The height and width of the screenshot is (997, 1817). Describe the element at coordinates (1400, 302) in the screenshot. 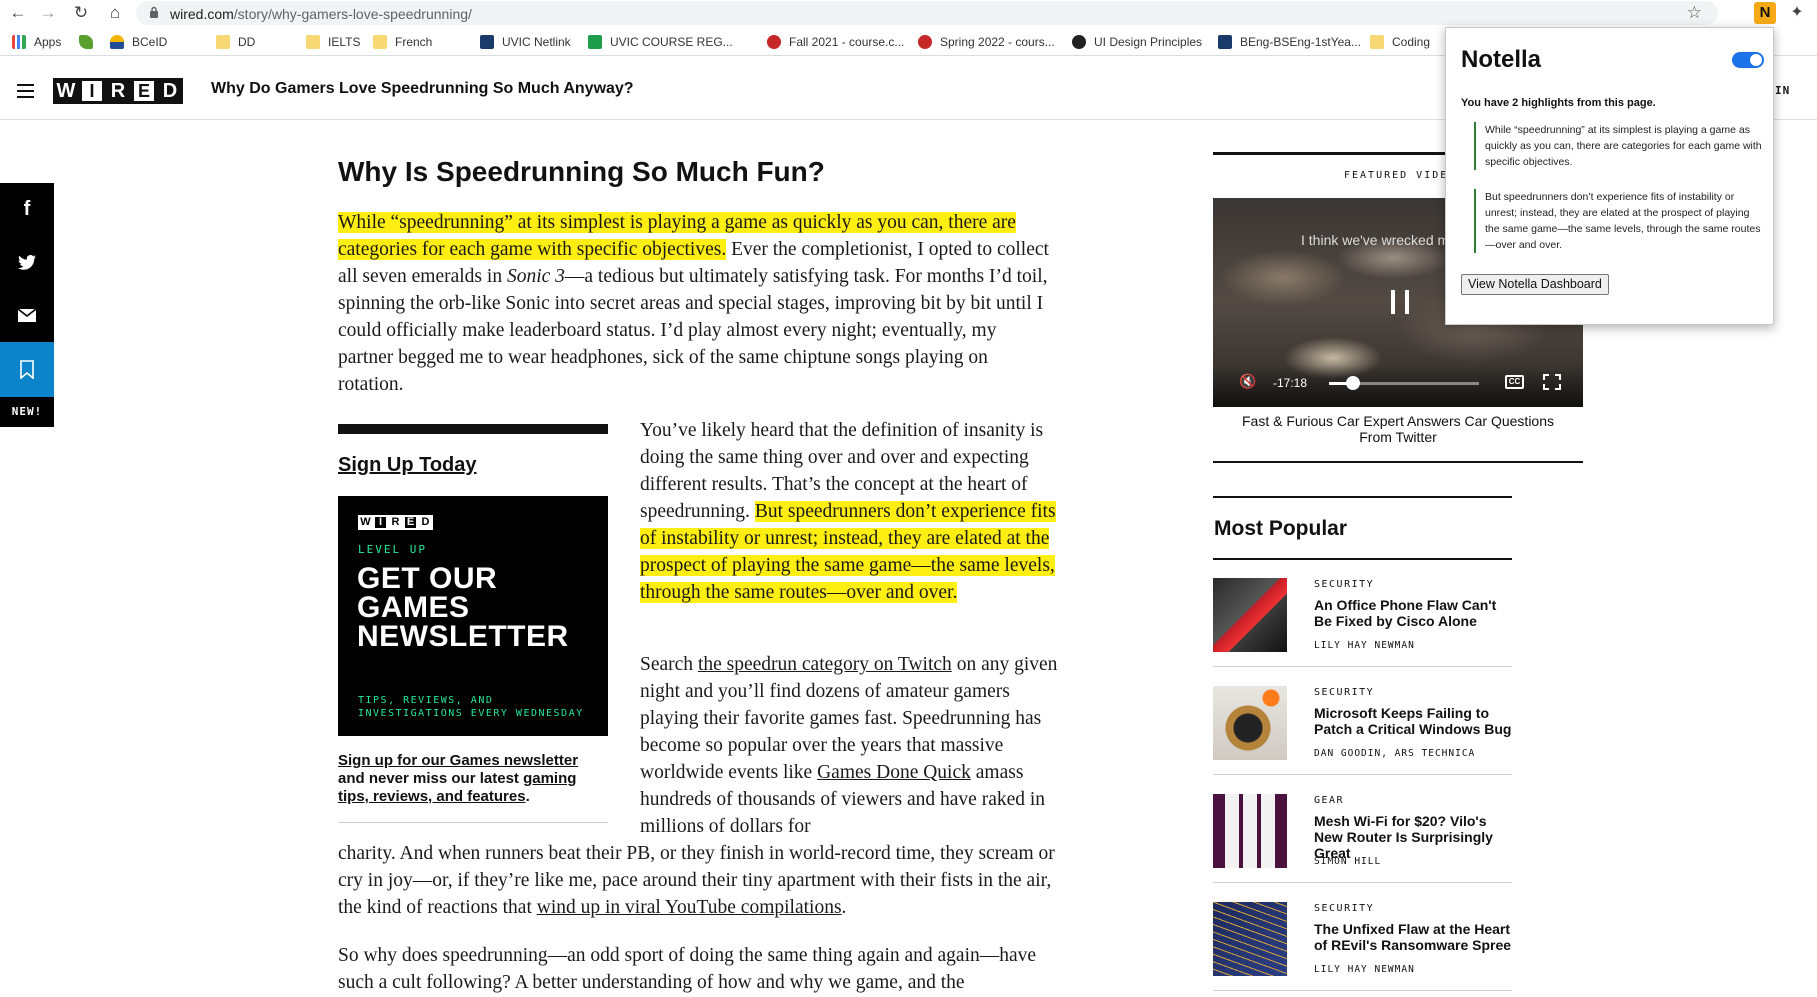

I see `pause-icon` at that location.